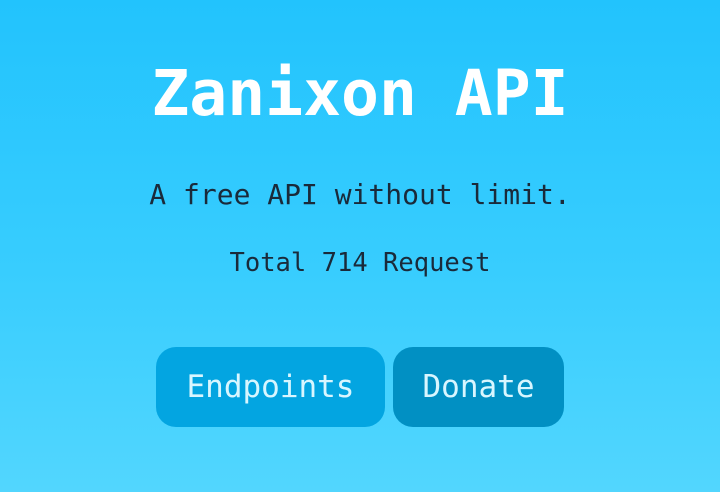 This screenshot has height=492, width=720. I want to click on endpoints-button: Endpoints, so click(270, 387).